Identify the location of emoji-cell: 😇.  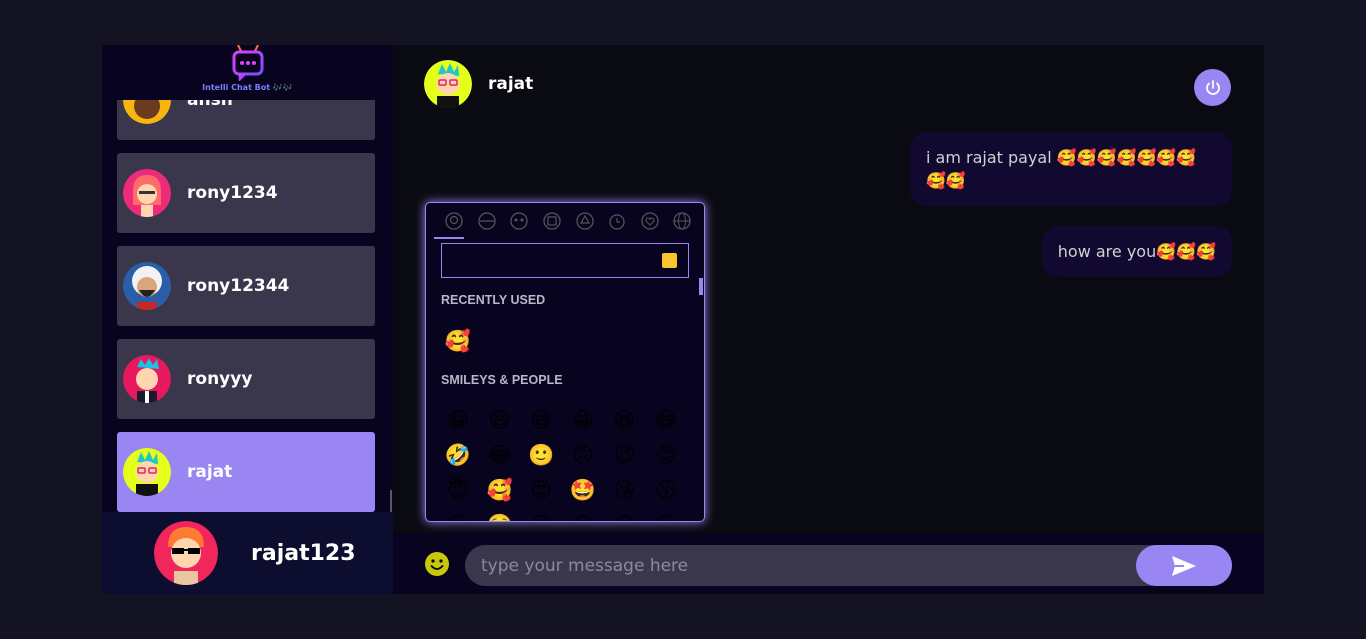
(458, 490).